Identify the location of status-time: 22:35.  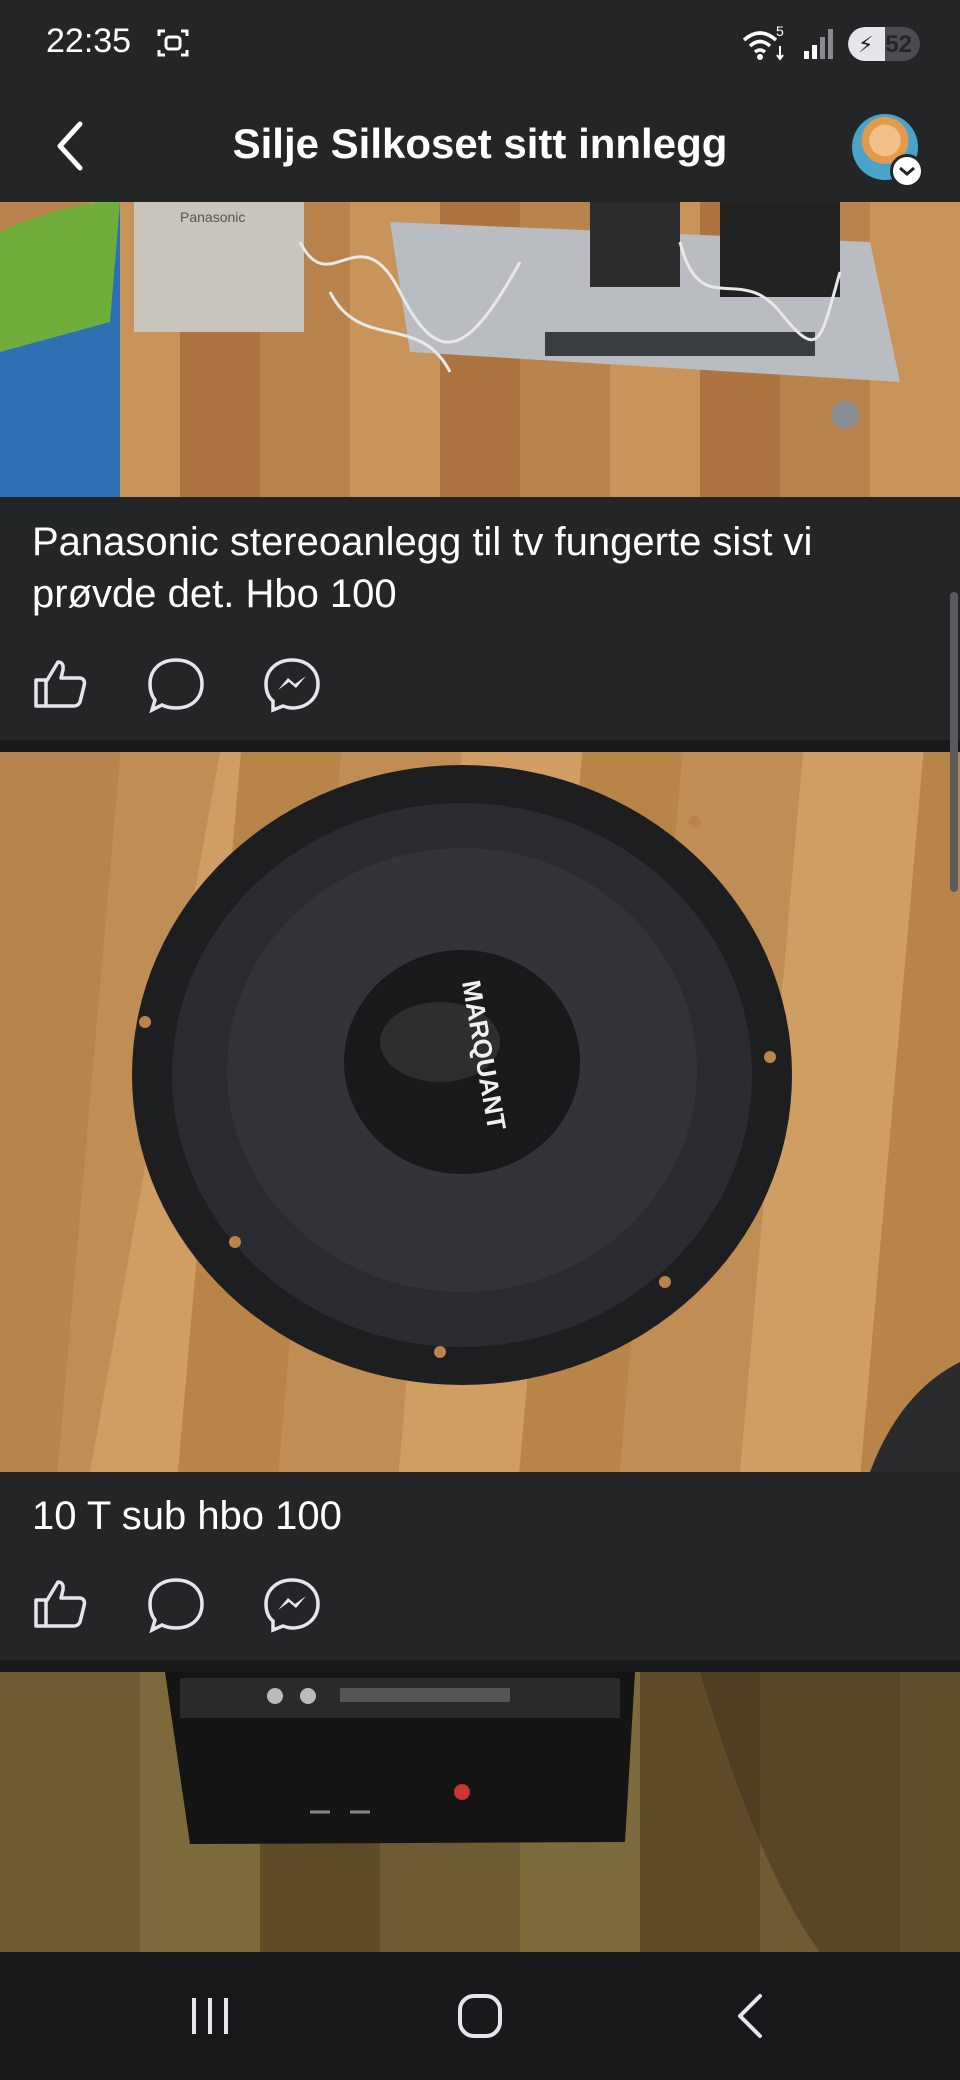
(89, 41).